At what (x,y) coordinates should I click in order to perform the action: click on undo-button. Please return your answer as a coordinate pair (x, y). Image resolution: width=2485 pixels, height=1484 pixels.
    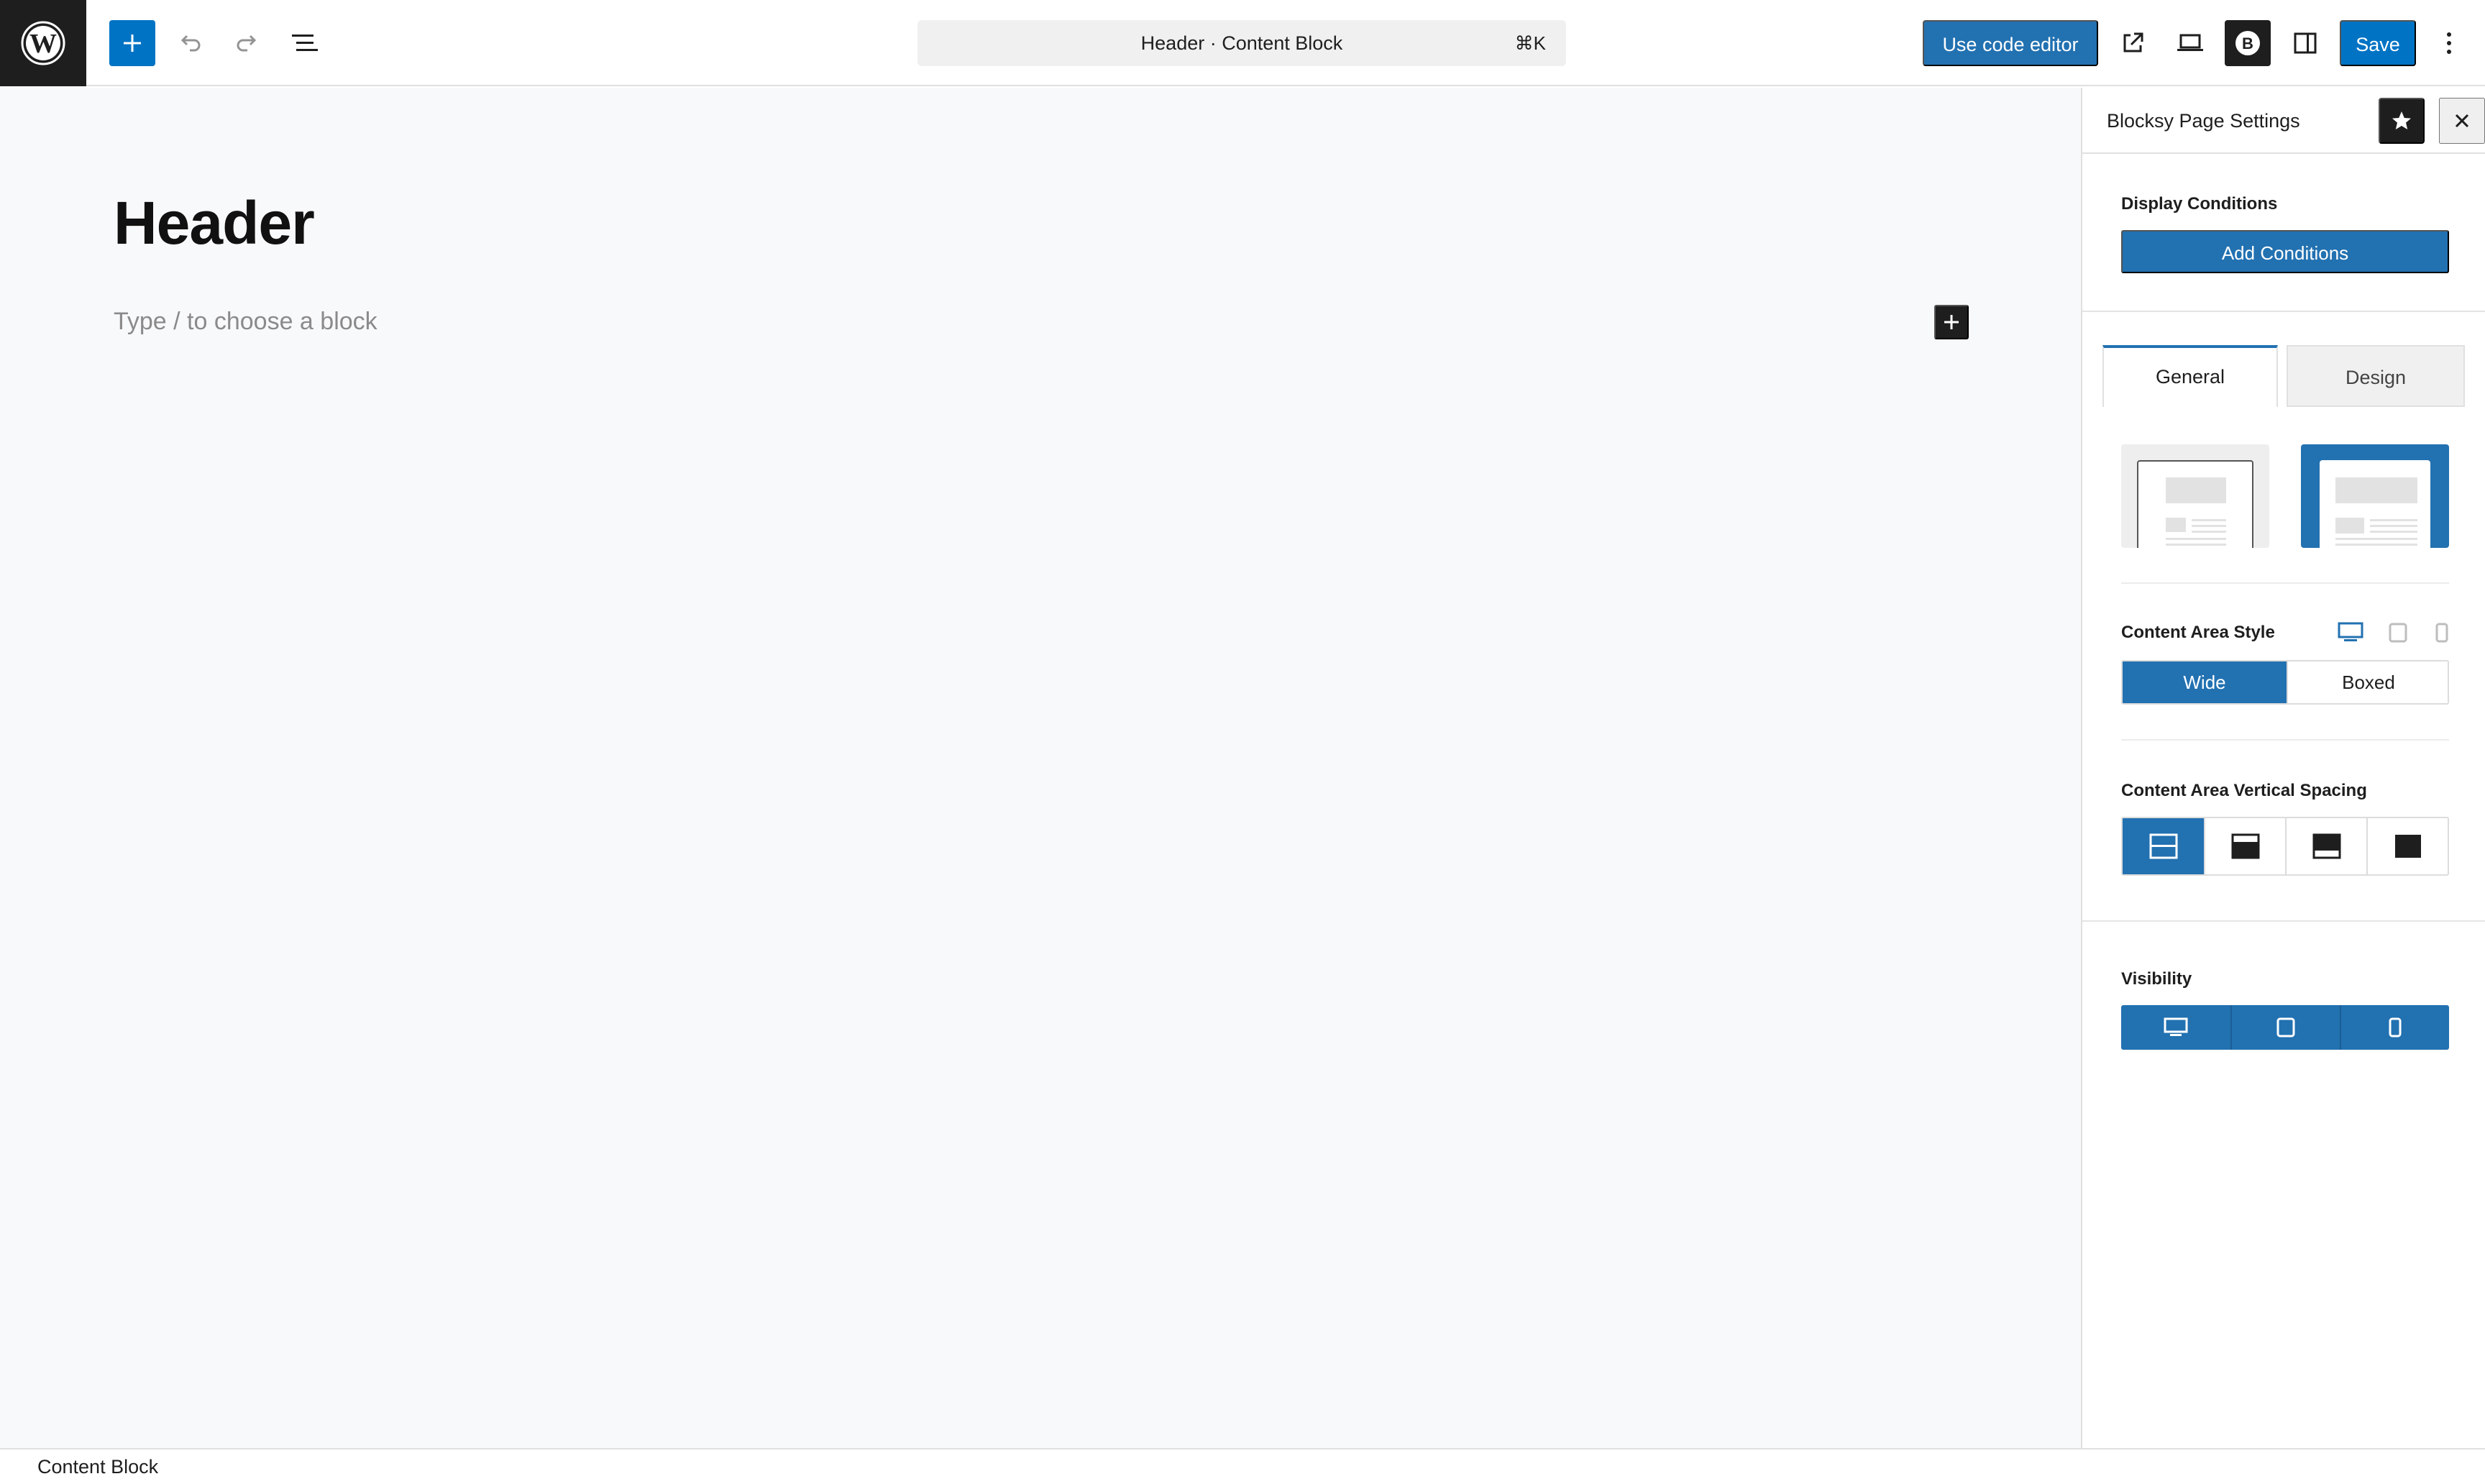
    Looking at the image, I should click on (190, 43).